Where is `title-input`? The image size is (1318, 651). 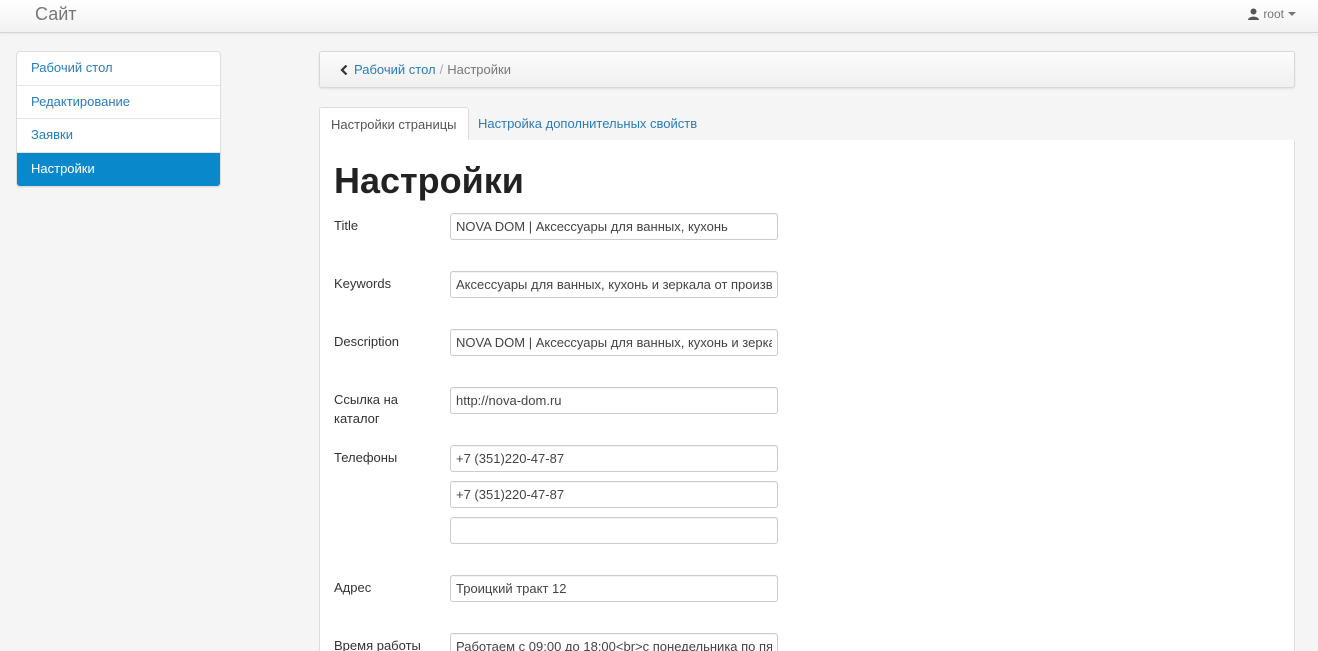 title-input is located at coordinates (614, 226).